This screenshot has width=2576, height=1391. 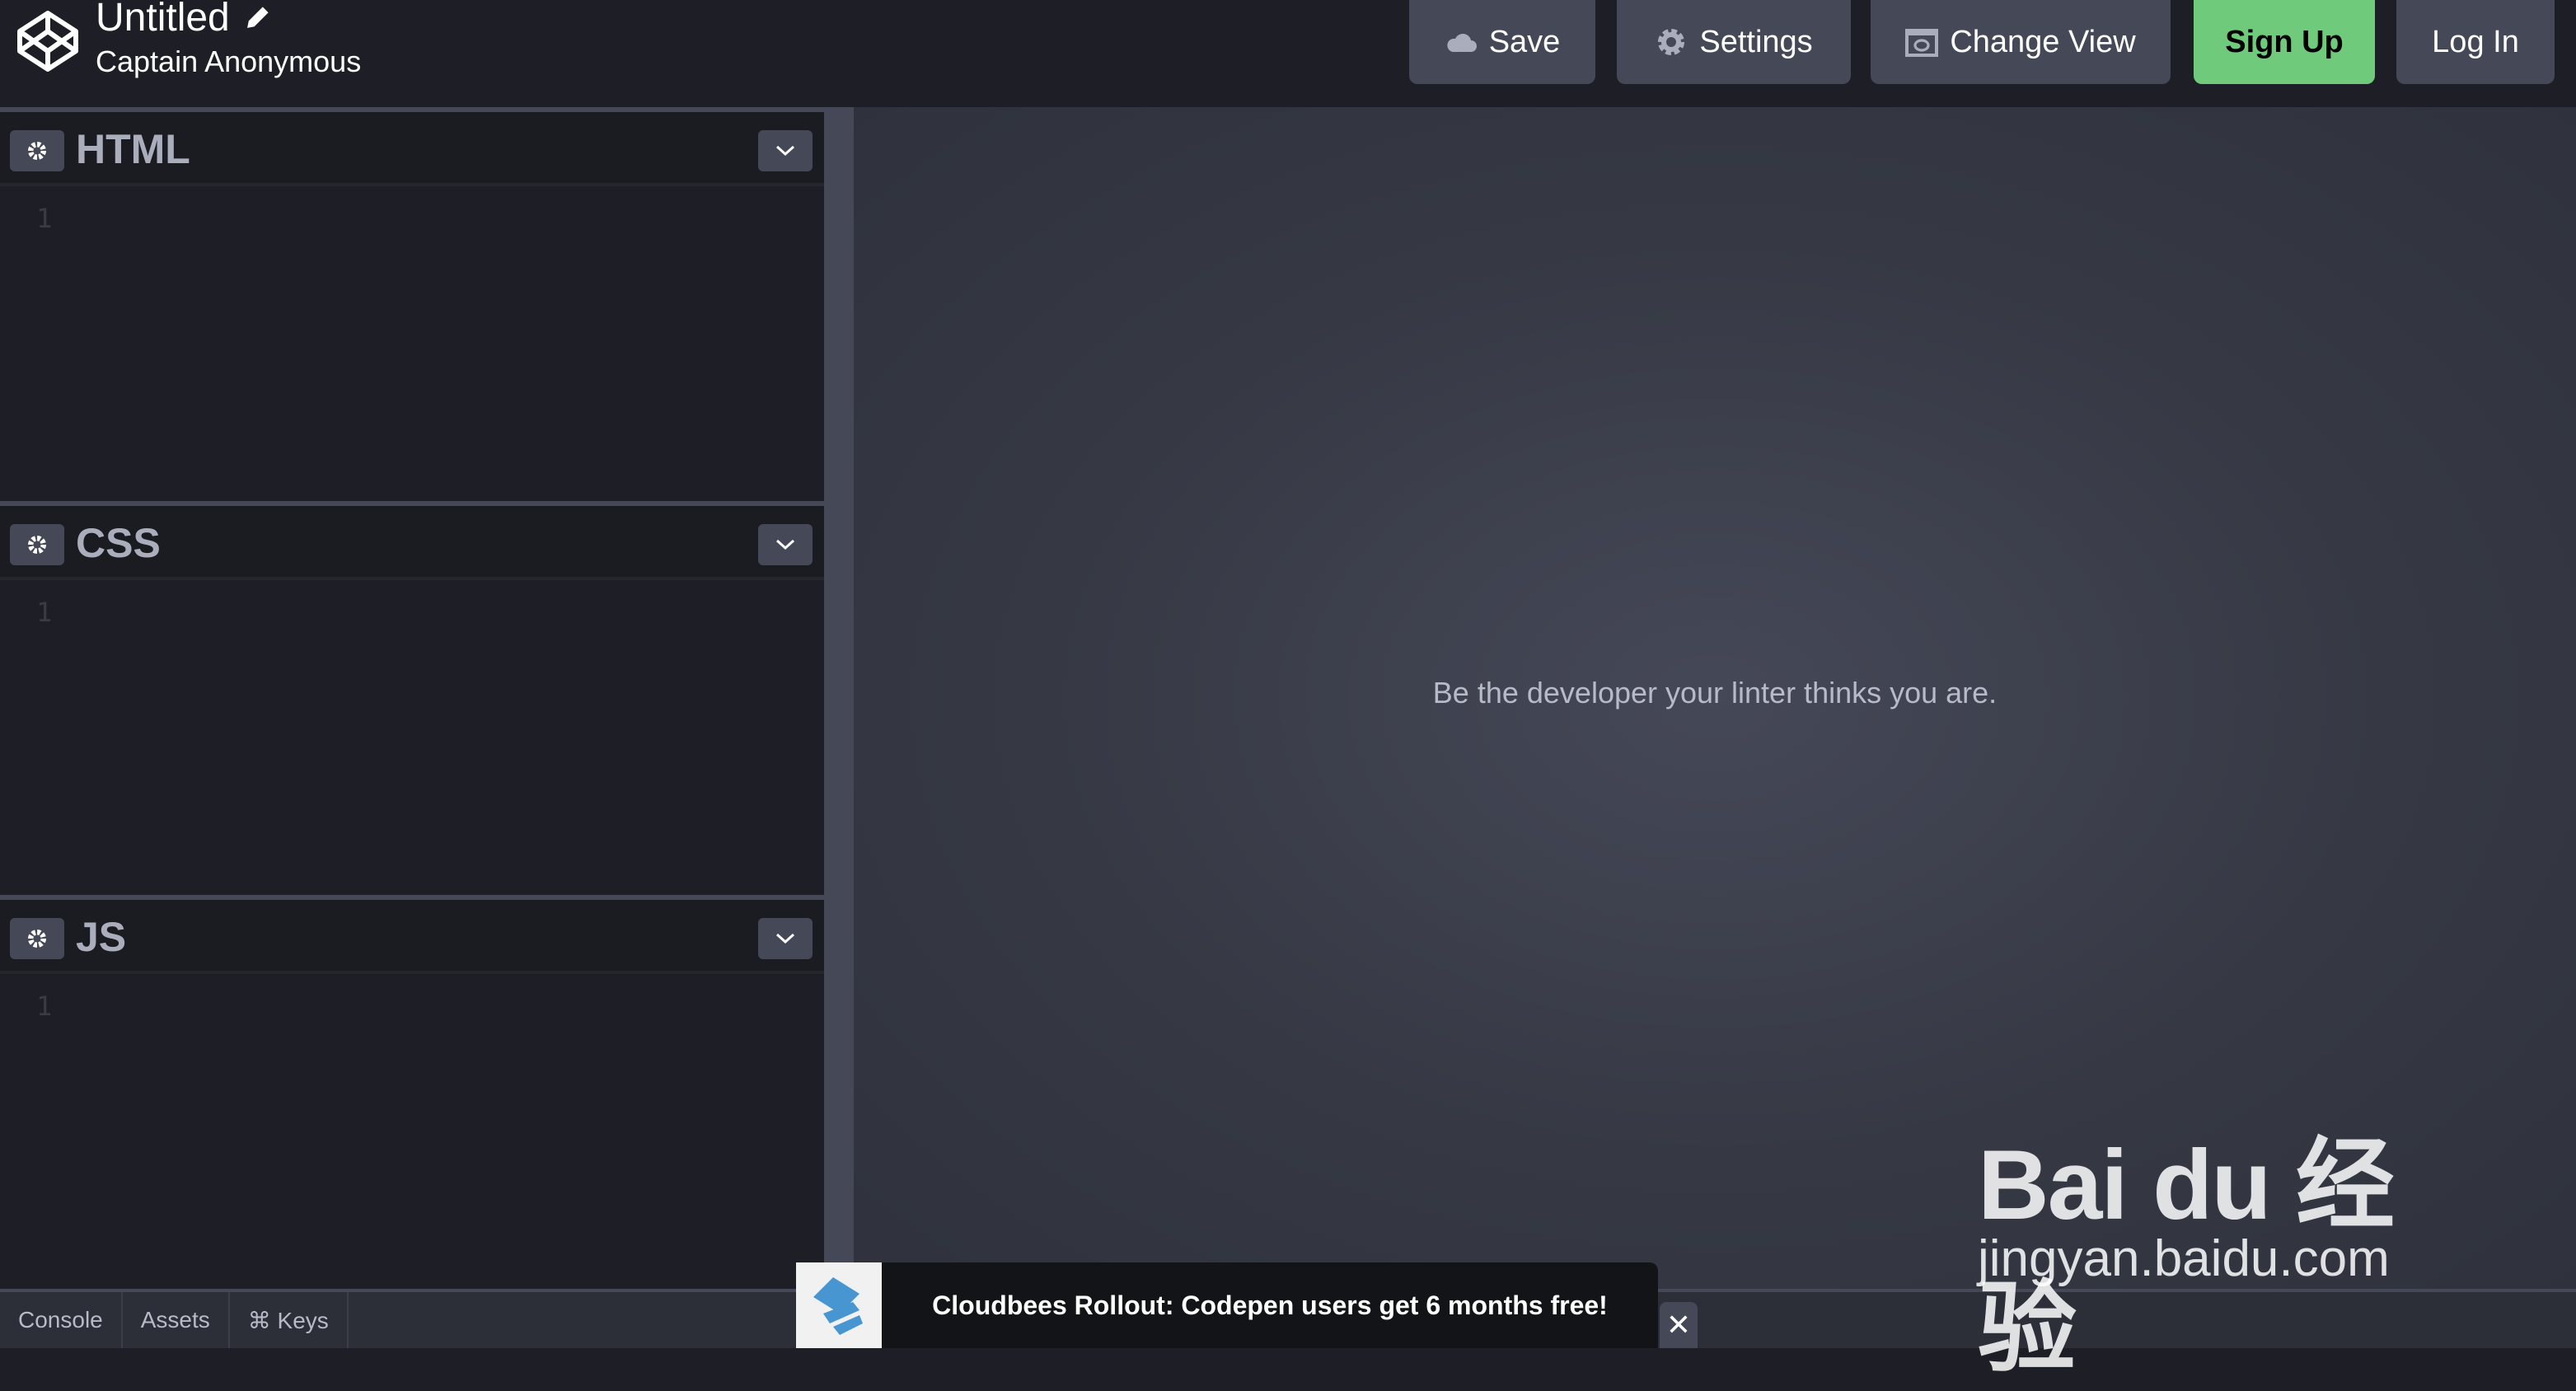 What do you see at coordinates (2217, 1227) in the screenshot?
I see `baidu-watermark: Bai du 经验 jingyan.baidu.com` at bounding box center [2217, 1227].